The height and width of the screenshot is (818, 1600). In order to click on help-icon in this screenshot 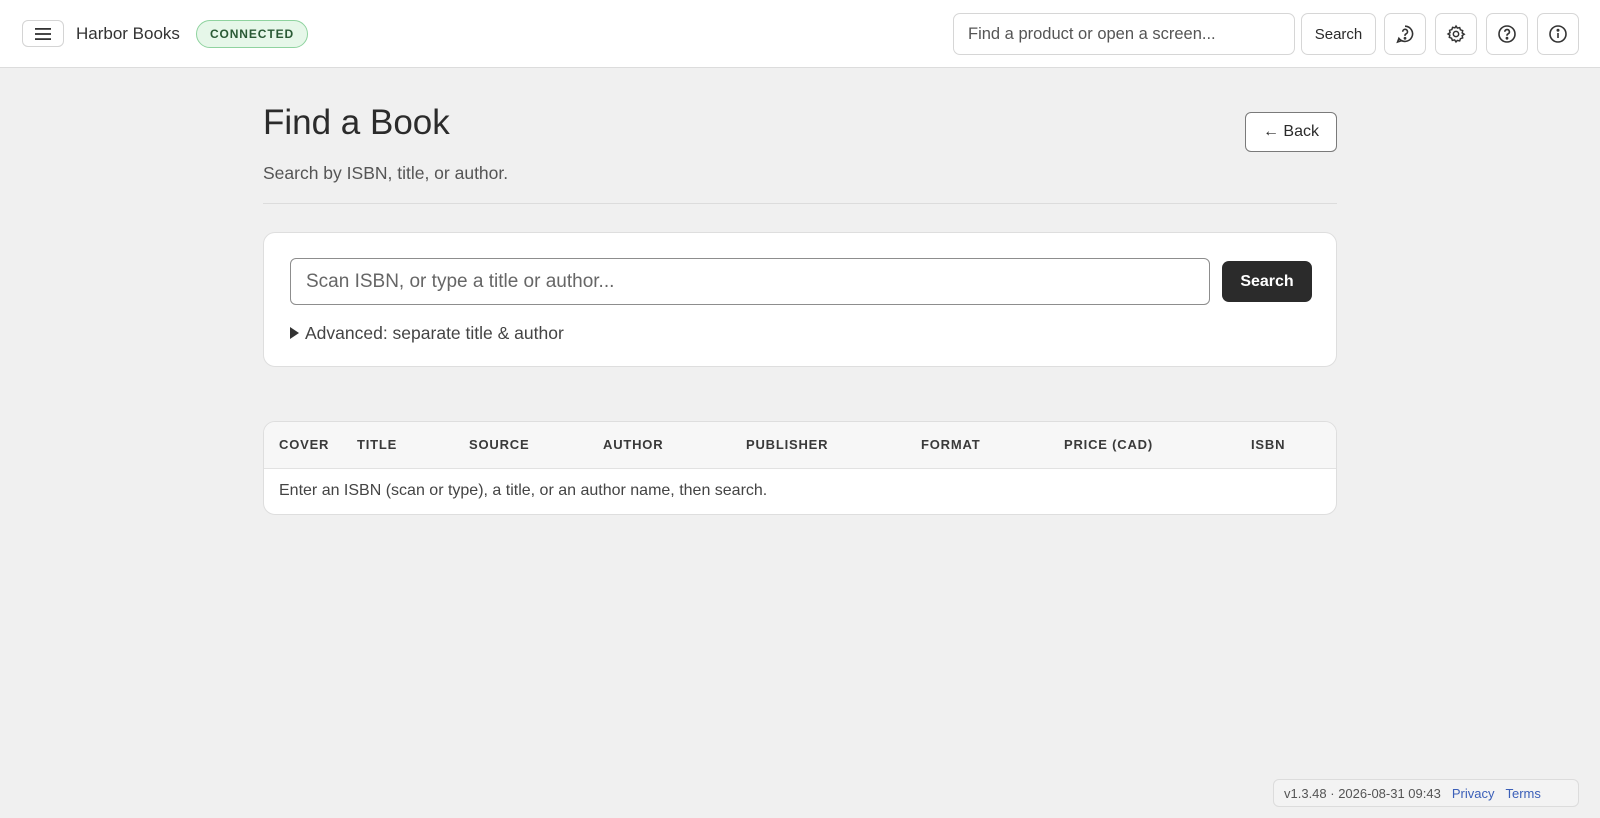, I will do `click(1507, 34)`.